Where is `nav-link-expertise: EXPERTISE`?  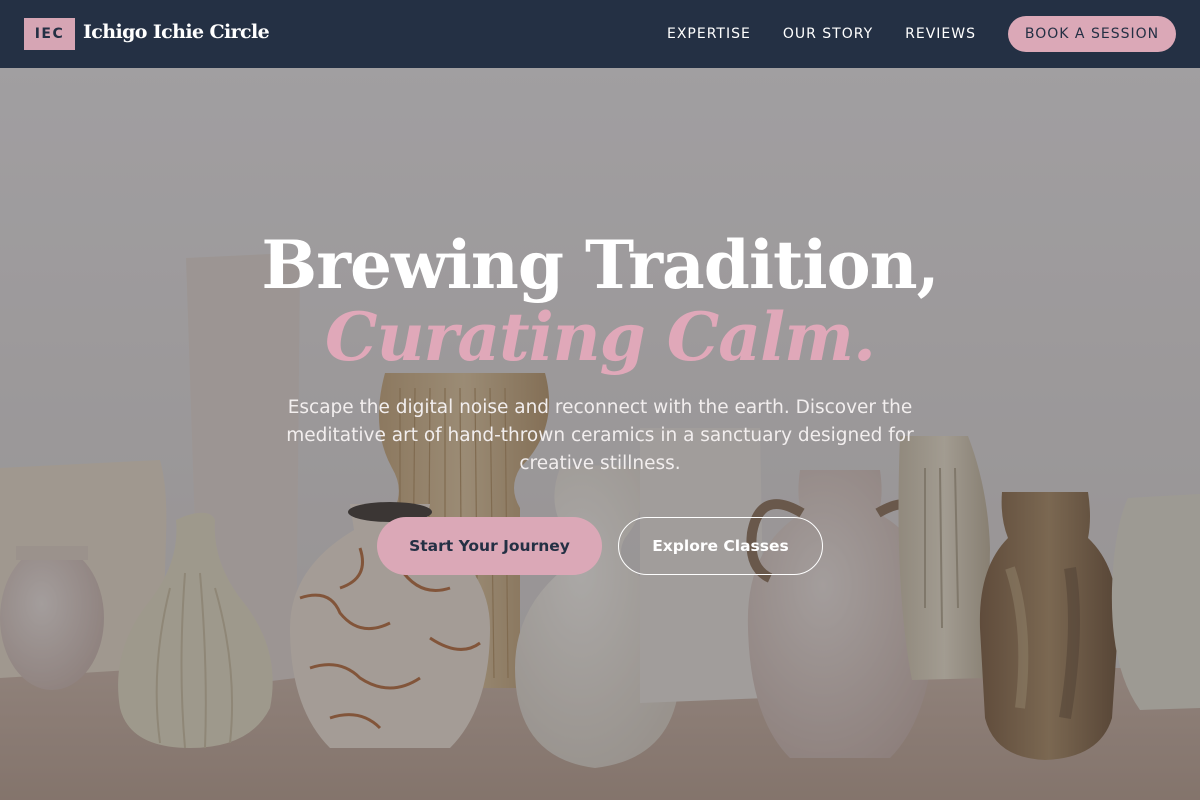 nav-link-expertise: EXPERTISE is located at coordinates (709, 34).